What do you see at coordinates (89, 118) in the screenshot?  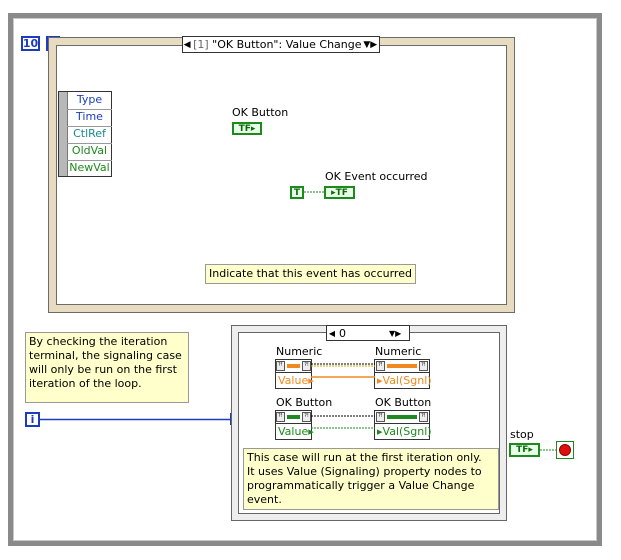 I see `event-data-time: Time` at bounding box center [89, 118].